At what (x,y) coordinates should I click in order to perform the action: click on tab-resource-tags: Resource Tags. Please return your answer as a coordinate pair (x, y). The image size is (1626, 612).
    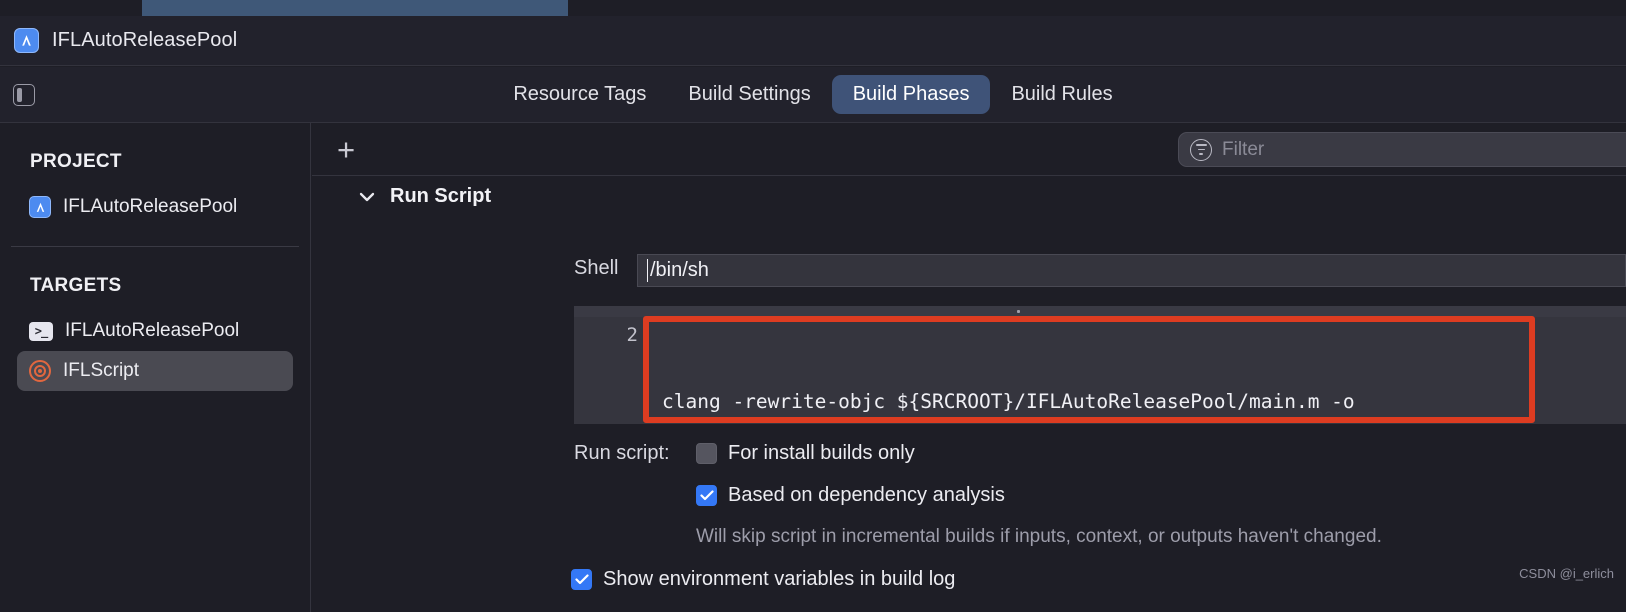
    Looking at the image, I should click on (579, 94).